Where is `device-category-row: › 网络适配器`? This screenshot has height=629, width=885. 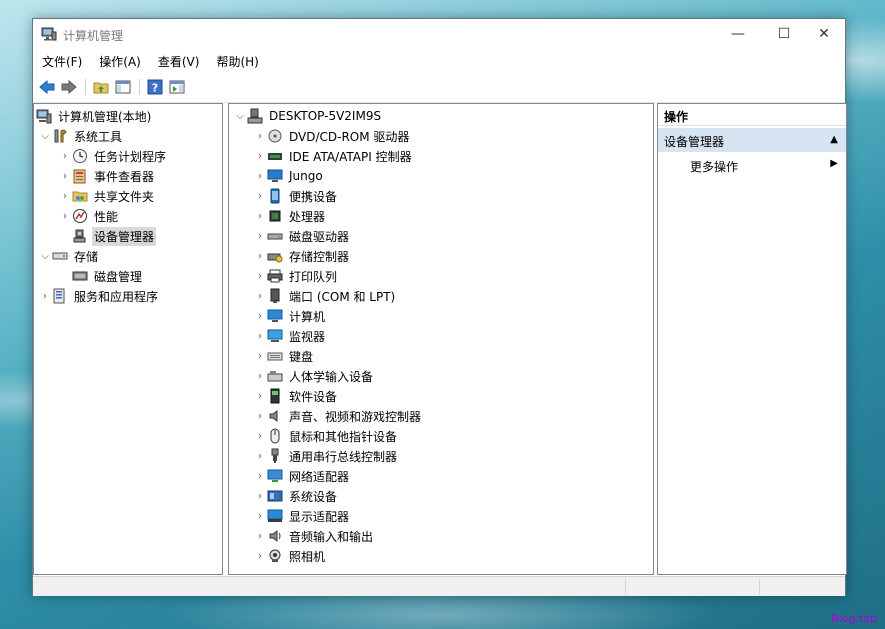
device-category-row: › 网络适配器 is located at coordinates (302, 476).